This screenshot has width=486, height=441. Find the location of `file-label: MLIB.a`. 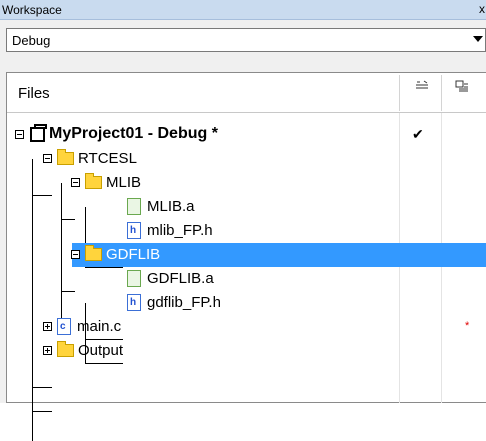

file-label: MLIB.a is located at coordinates (171, 206).